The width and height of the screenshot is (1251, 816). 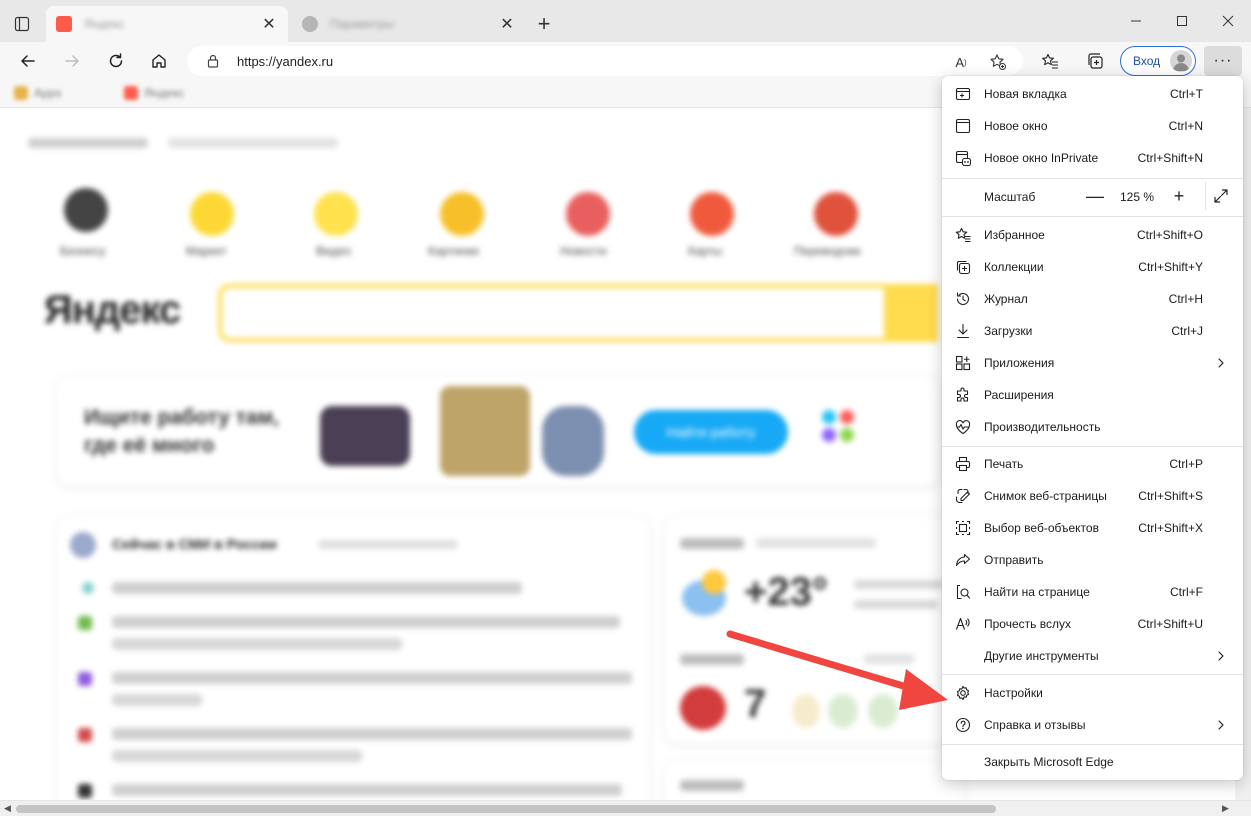 What do you see at coordinates (1225, 808) in the screenshot?
I see `scroll-right-icon: ▶` at bounding box center [1225, 808].